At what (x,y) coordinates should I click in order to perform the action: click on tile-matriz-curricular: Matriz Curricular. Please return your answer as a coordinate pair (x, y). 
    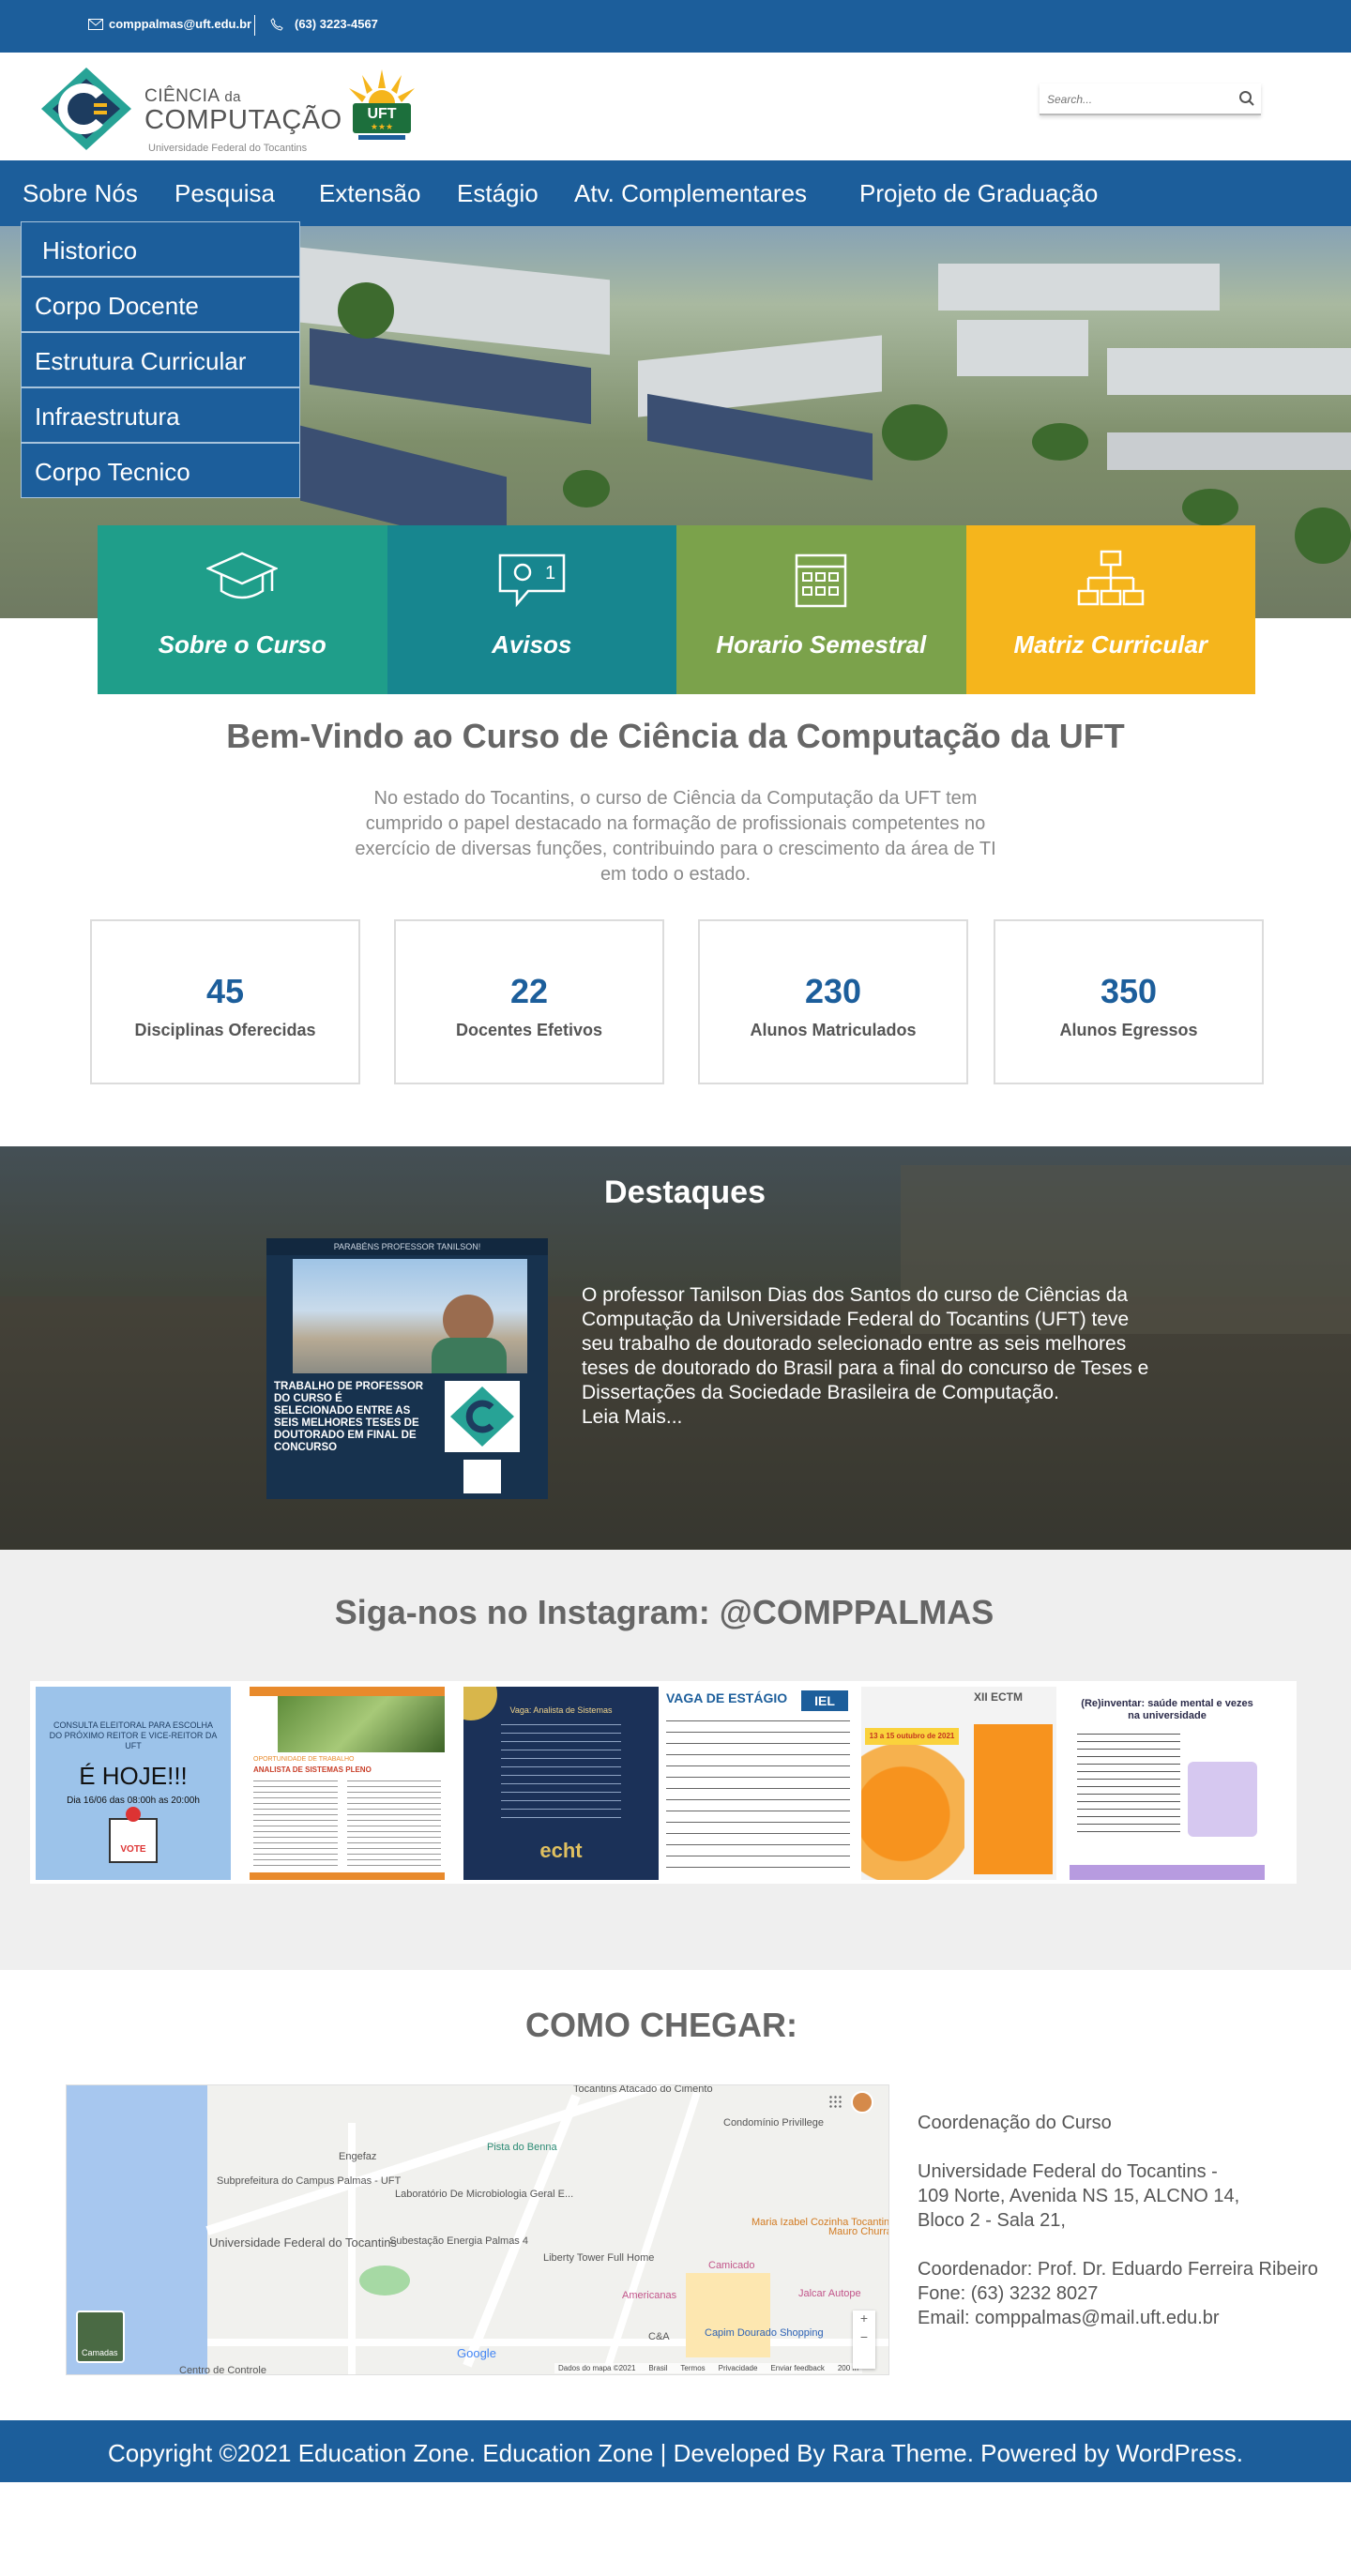
    Looking at the image, I should click on (1110, 609).